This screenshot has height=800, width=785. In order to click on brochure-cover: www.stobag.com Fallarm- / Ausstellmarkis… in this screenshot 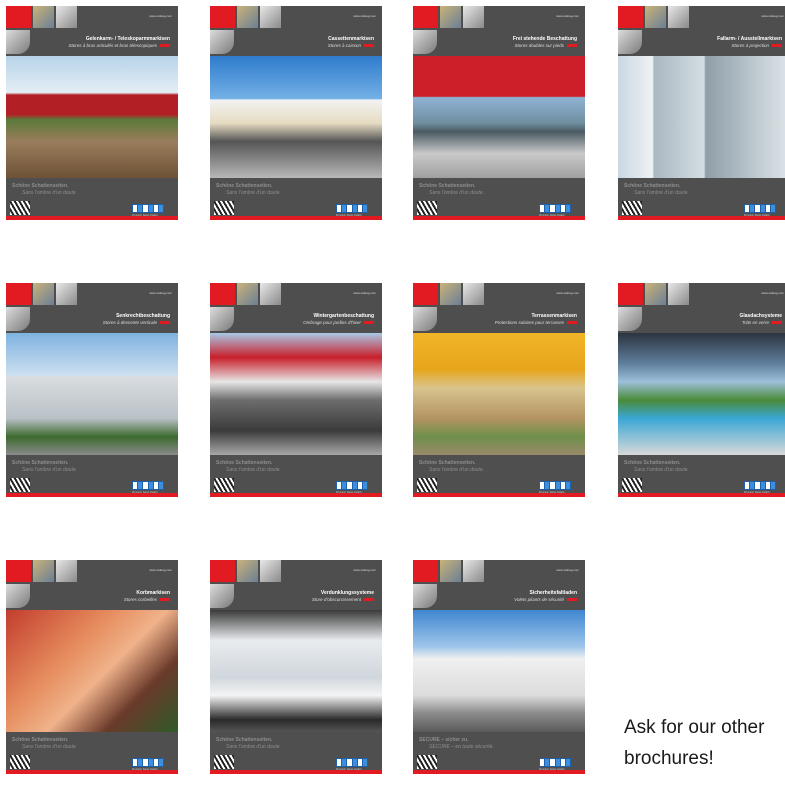, I will do `click(701, 113)`.